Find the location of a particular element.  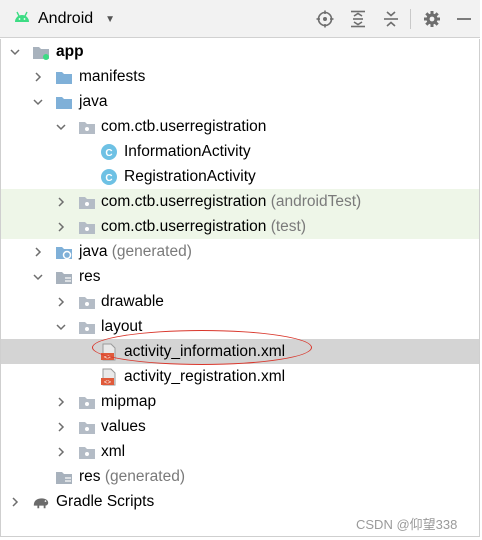

tree-item-manifests: manifests is located at coordinates (240, 76).